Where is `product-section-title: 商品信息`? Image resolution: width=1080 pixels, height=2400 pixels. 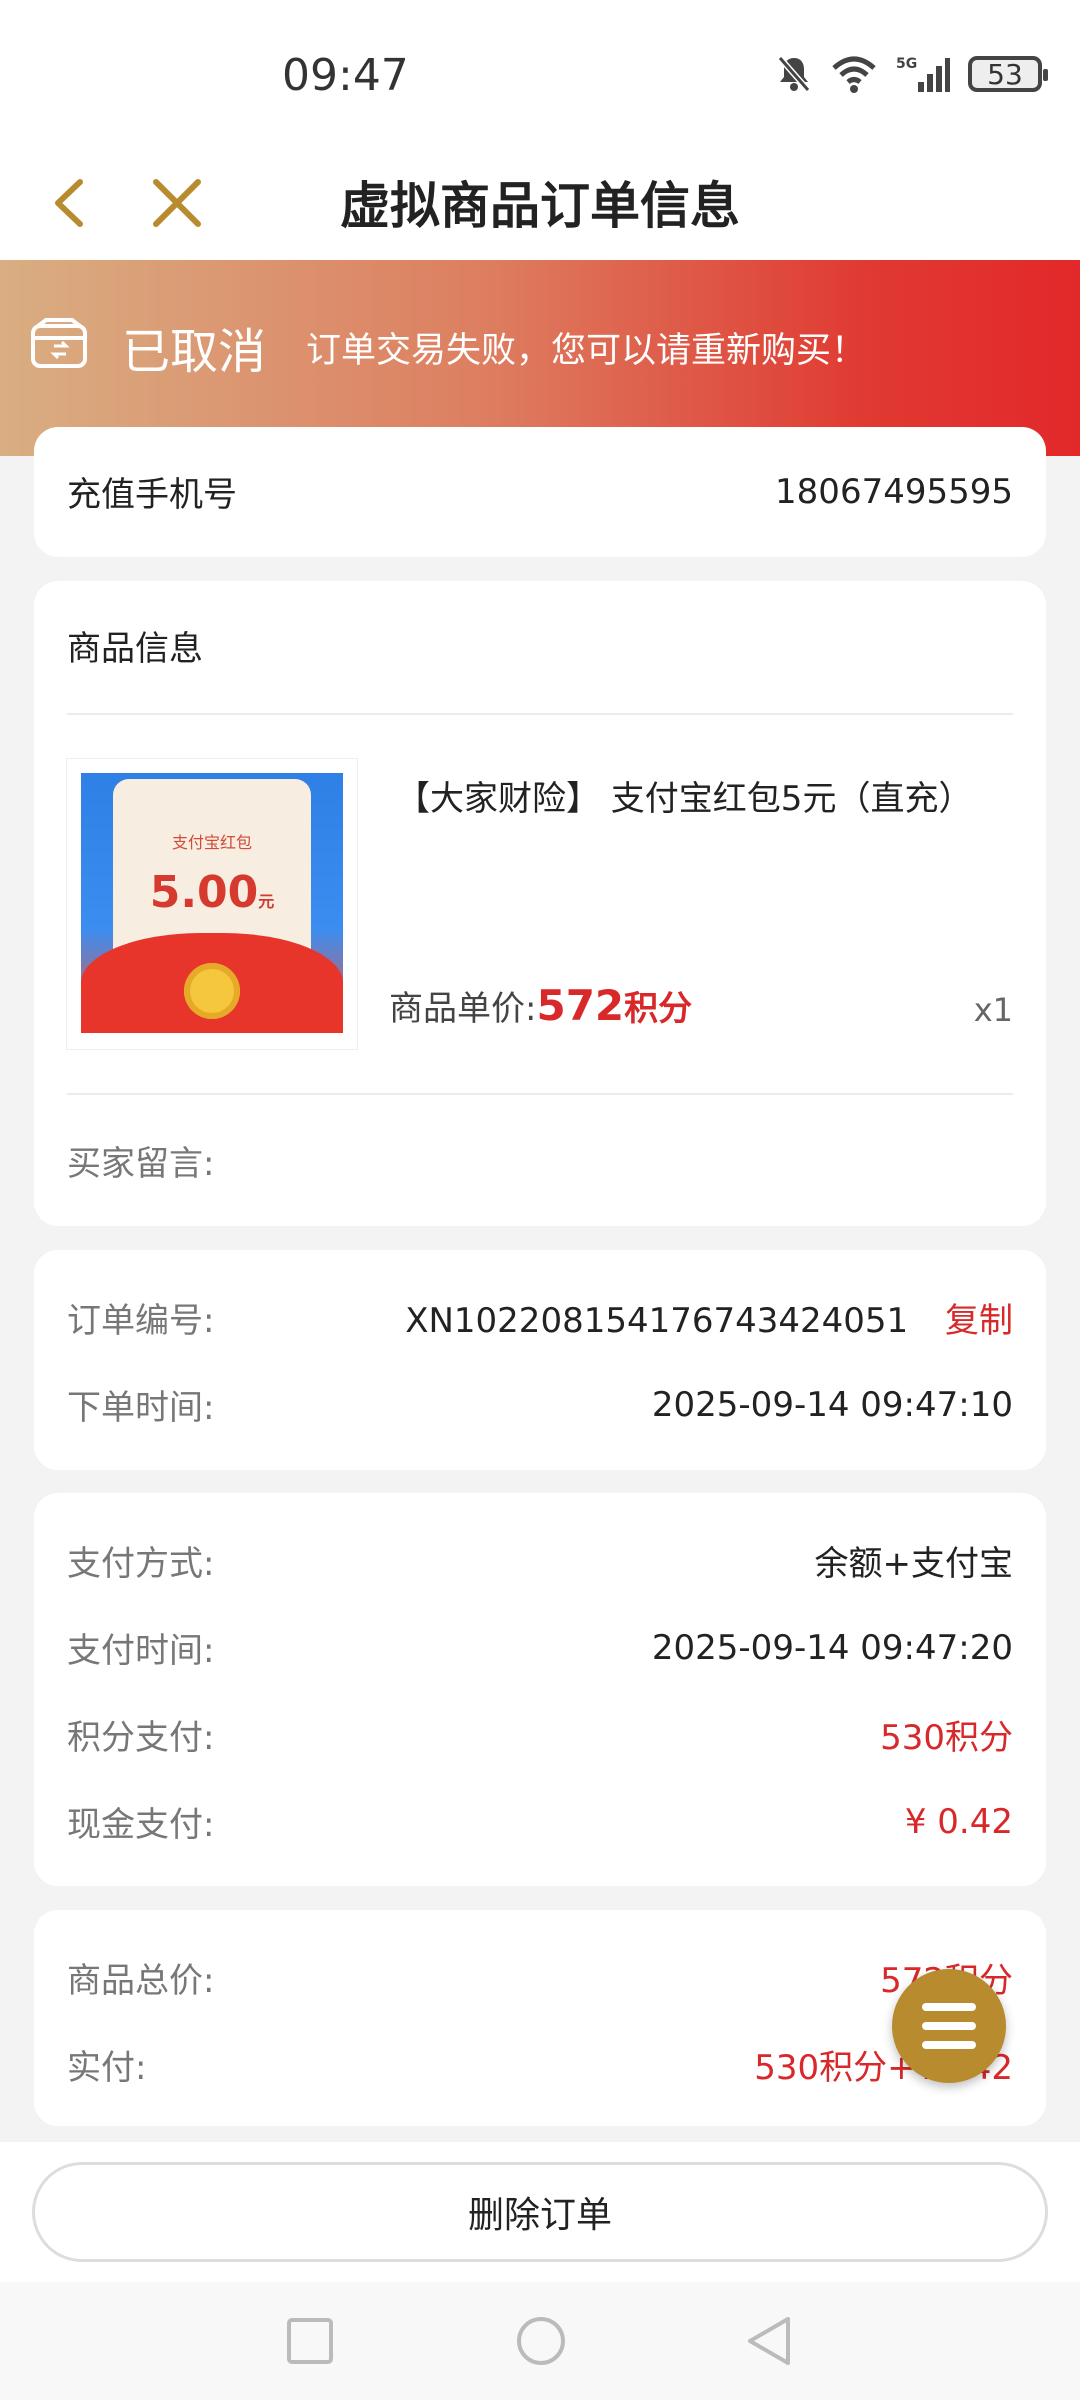 product-section-title: 商品信息 is located at coordinates (135, 649).